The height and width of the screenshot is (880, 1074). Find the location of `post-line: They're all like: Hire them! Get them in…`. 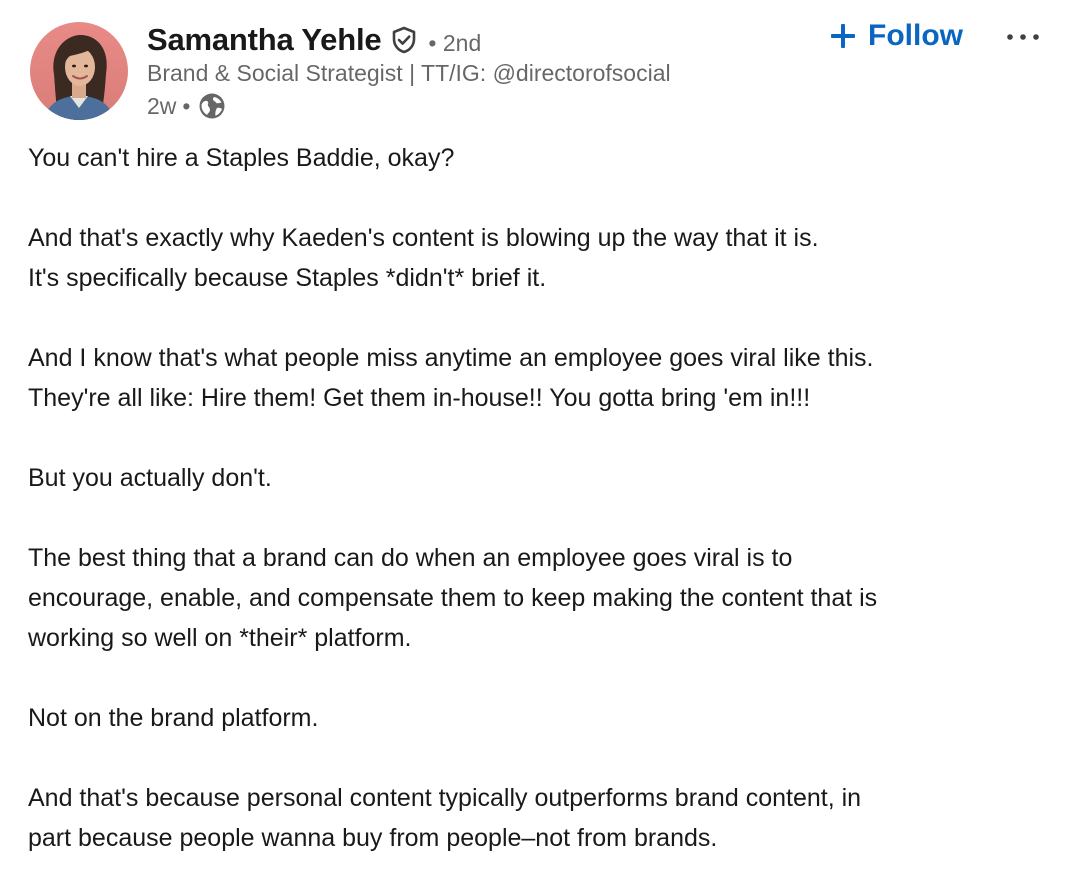

post-line: They're all like: Hire them! Get them in… is located at coordinates (419, 398).